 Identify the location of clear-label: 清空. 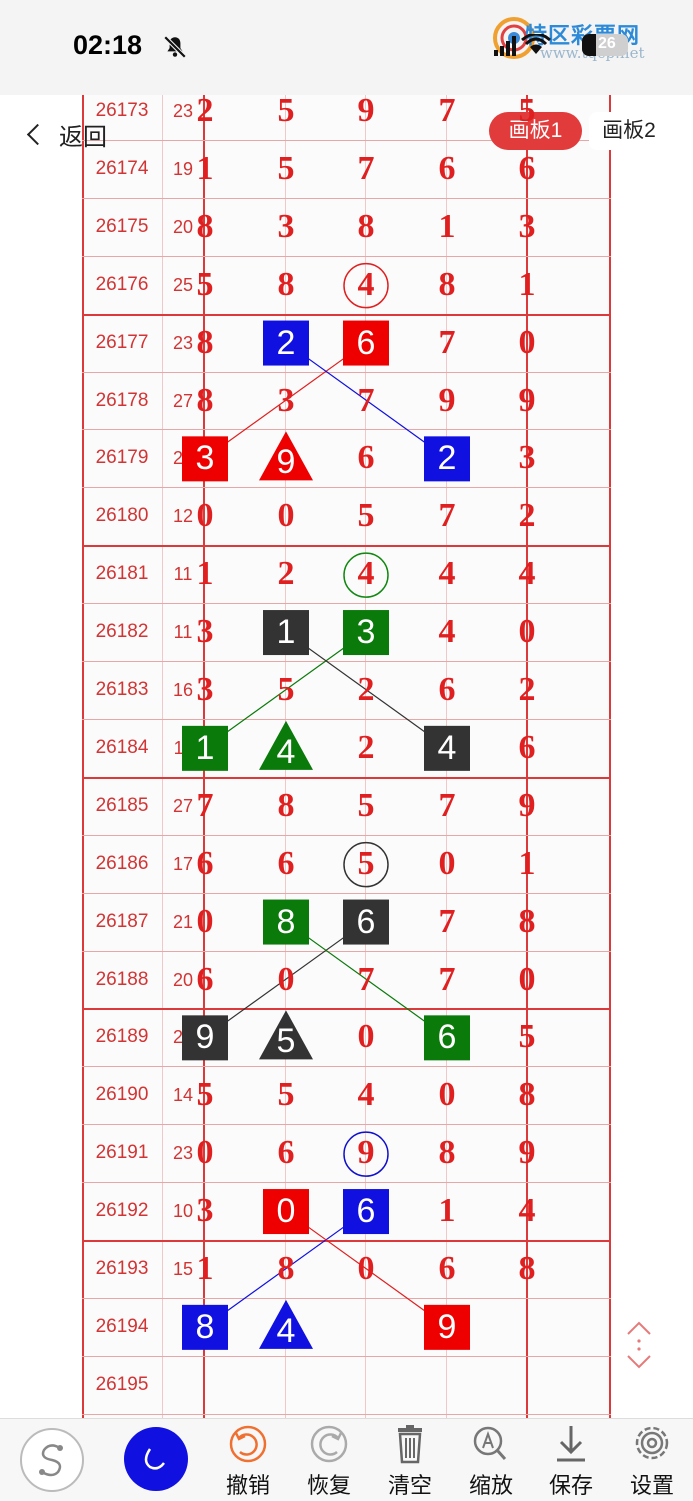
(409, 1486).